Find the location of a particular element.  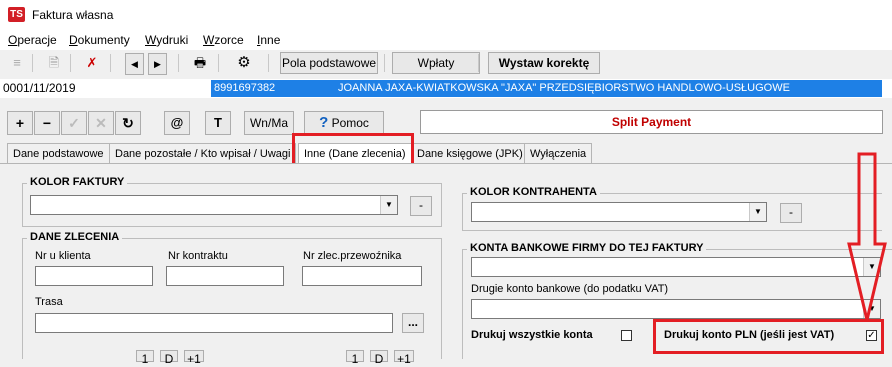

dane-zlecenia-label: DANE ZLECENIA is located at coordinates (75, 237).